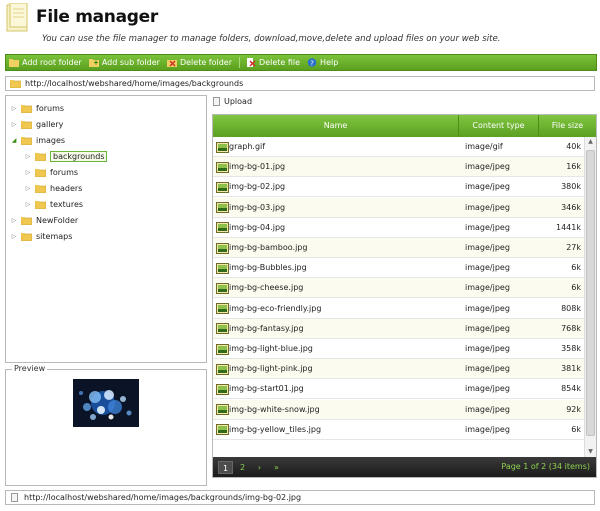  I want to click on table-row: img-bg-04.jpg image/jpeg 1441k, so click(398, 228).